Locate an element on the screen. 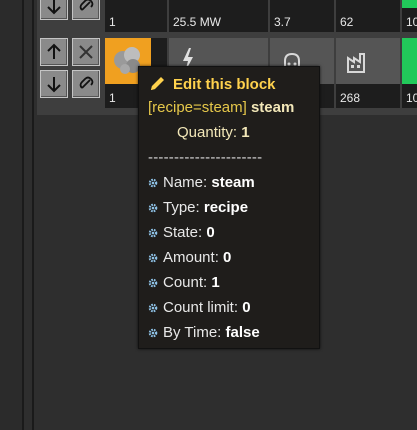  arrow-up-icon is located at coordinates (54, 51).